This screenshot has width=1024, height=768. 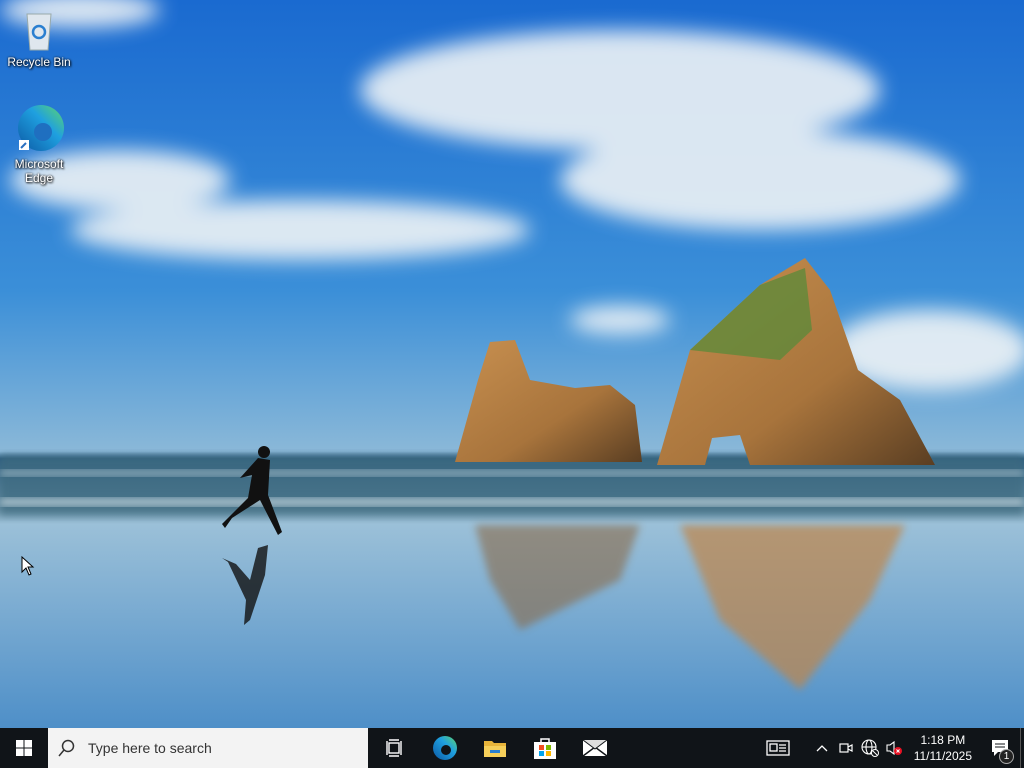 I want to click on microsoft-store-icon, so click(x=545, y=748).